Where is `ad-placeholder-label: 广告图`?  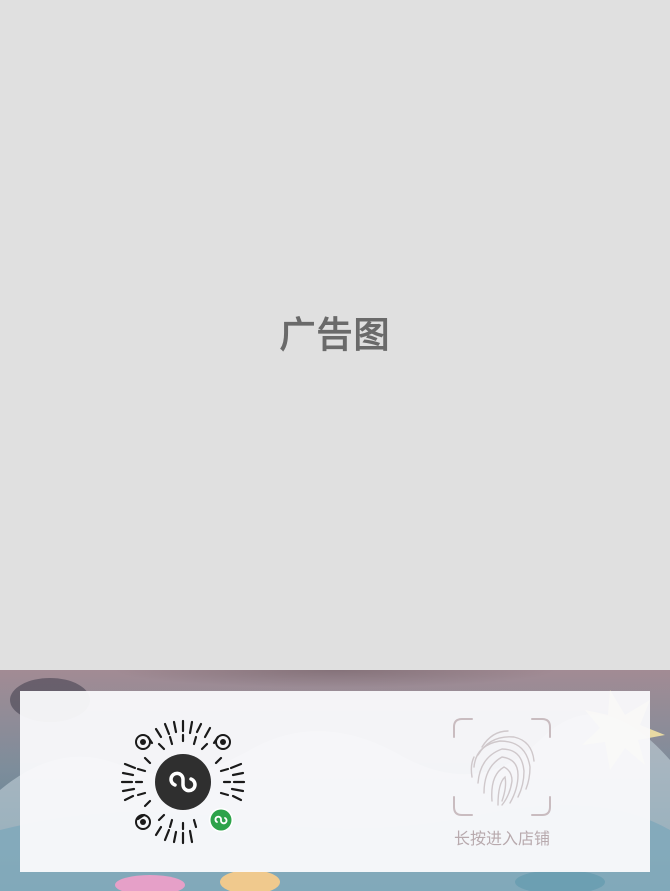
ad-placeholder-label: 广告图 is located at coordinates (335, 335).